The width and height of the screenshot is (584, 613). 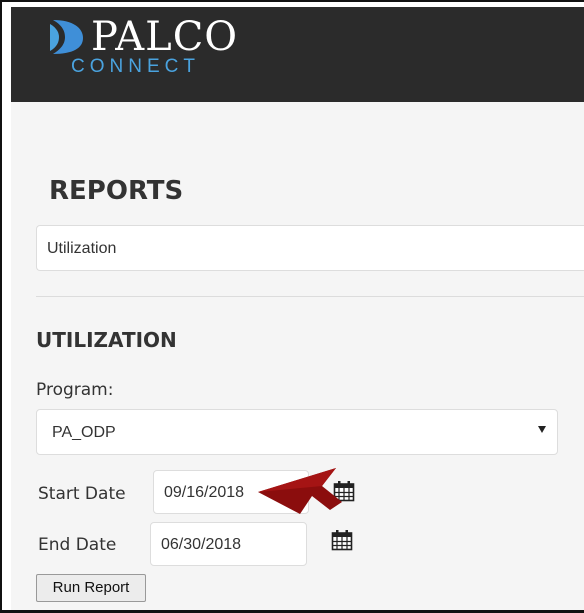 What do you see at coordinates (106, 340) in the screenshot?
I see `section-title: UTILIZATION` at bounding box center [106, 340].